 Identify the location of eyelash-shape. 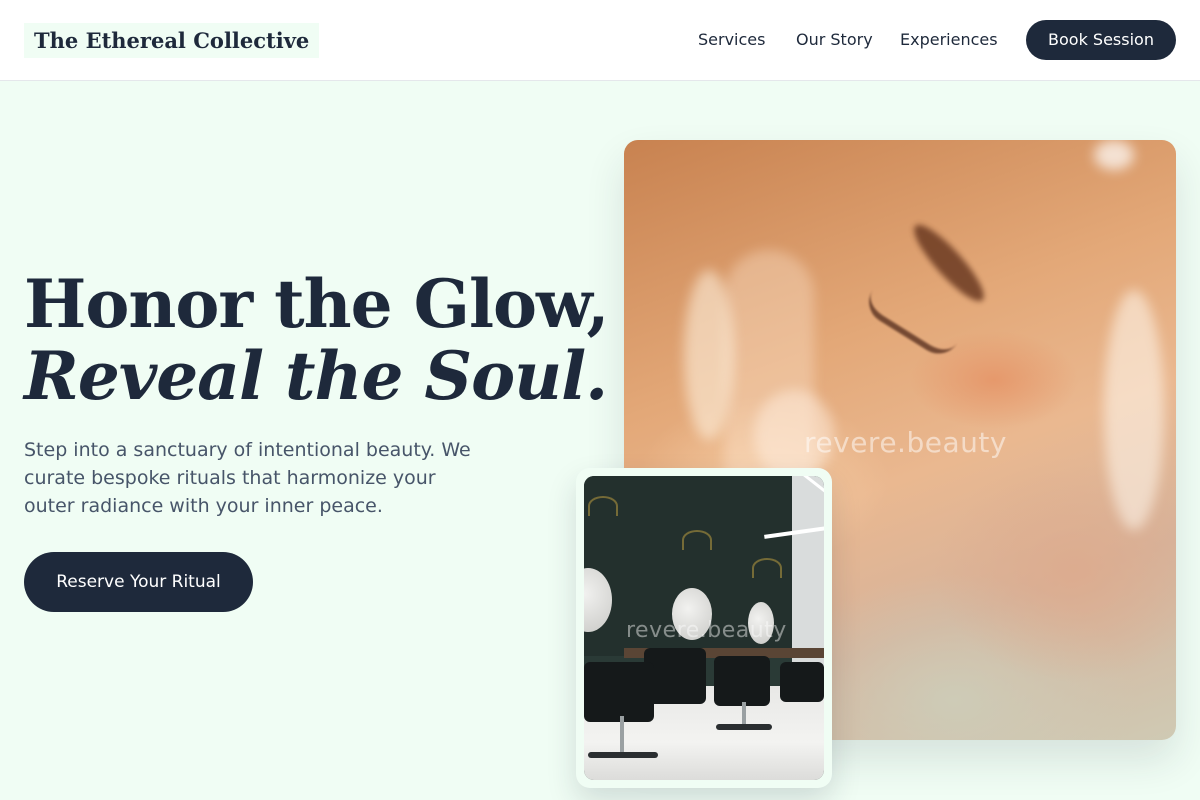
(909, 326).